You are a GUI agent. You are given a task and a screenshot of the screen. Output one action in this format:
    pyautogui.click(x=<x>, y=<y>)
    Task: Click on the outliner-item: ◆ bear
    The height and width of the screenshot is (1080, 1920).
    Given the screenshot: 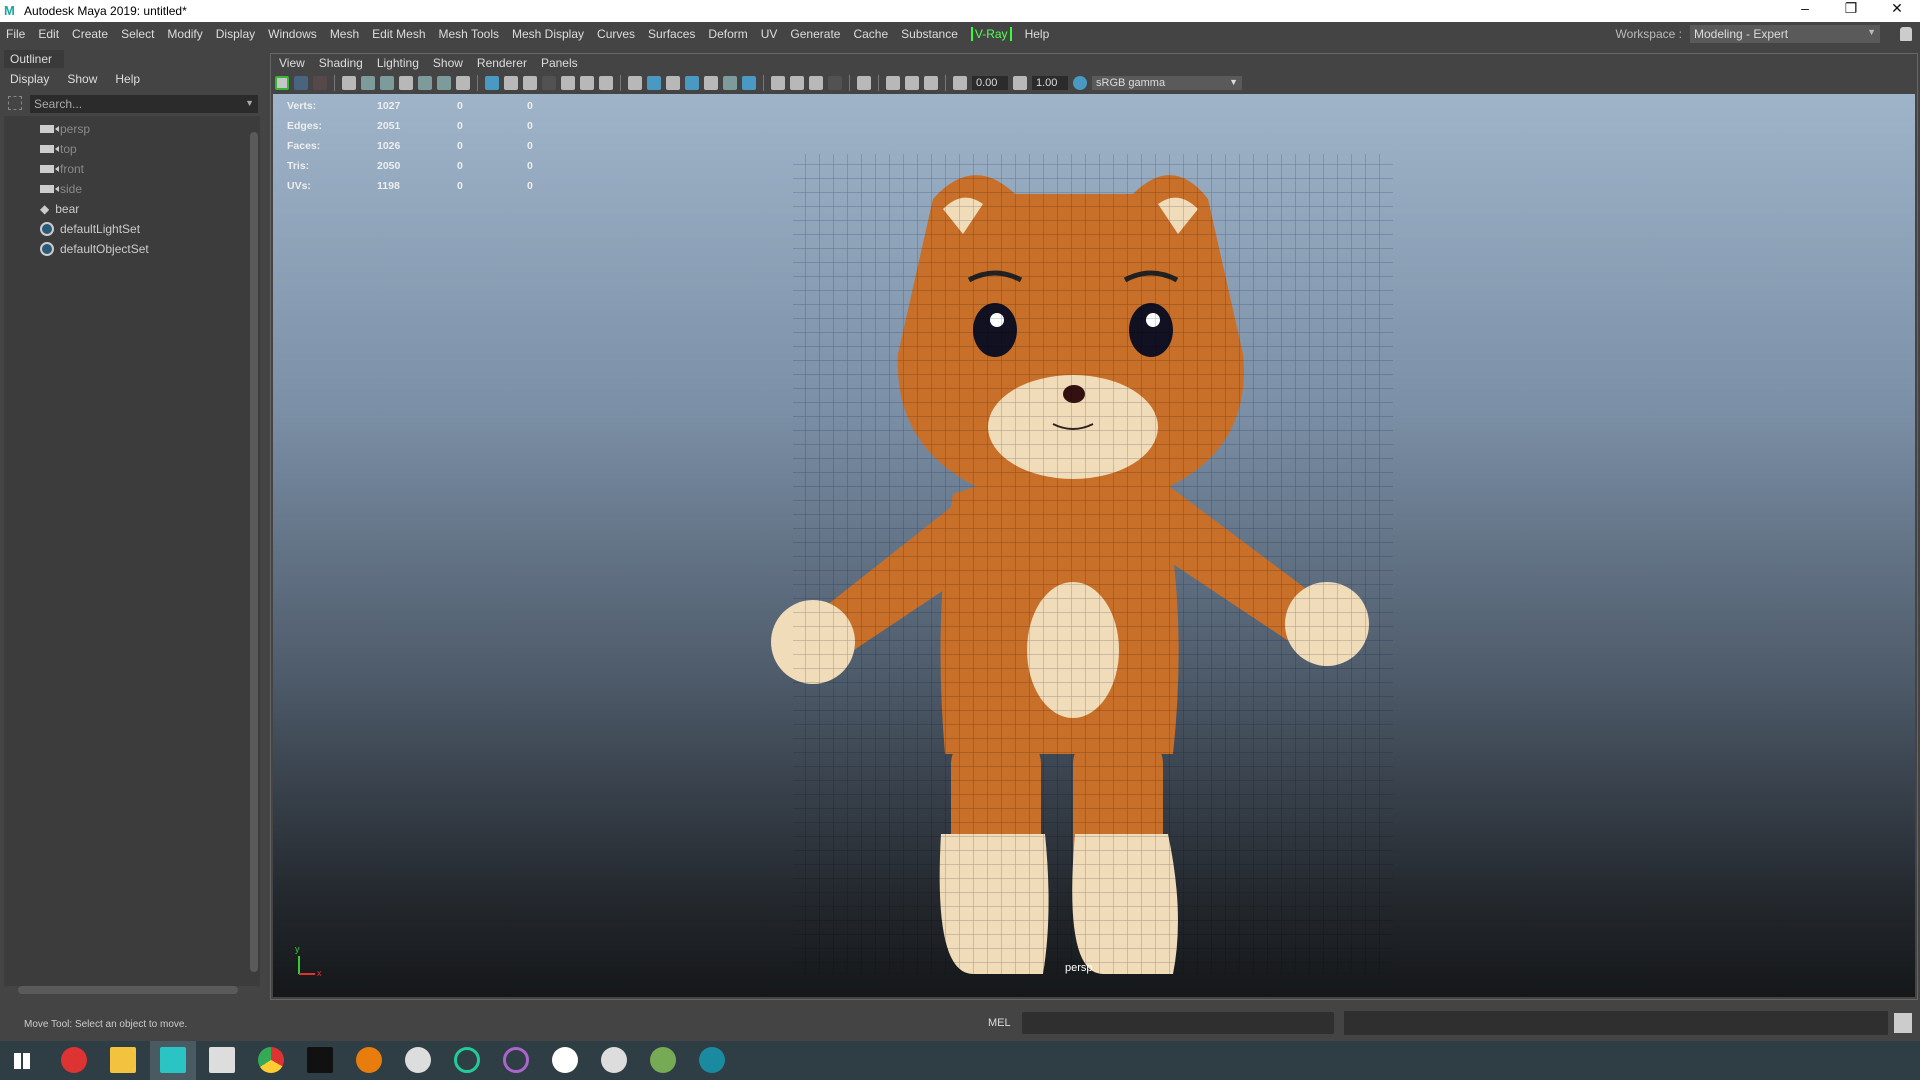 What is the action you would take?
    pyautogui.click(x=59, y=209)
    